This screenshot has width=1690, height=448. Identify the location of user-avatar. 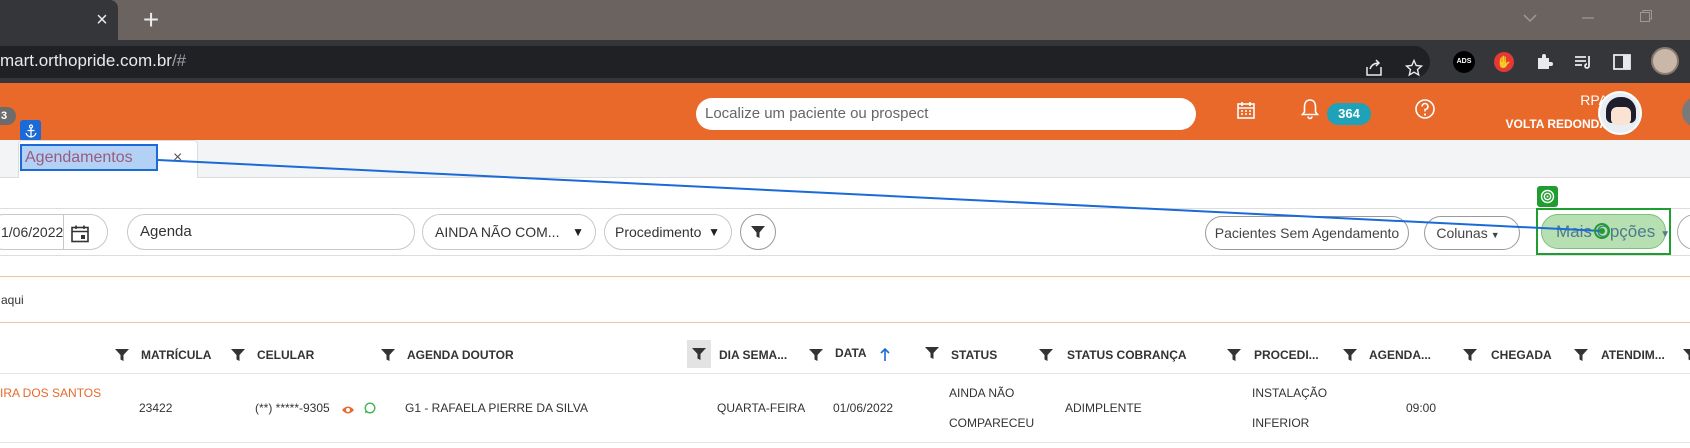
(1620, 113).